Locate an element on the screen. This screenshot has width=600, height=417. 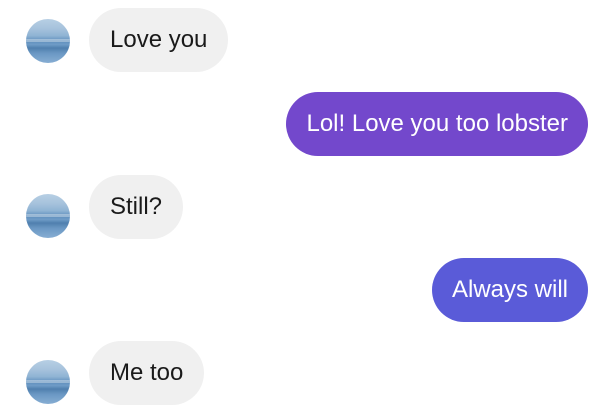
incoming-message-bubble: Me too is located at coordinates (147, 373).